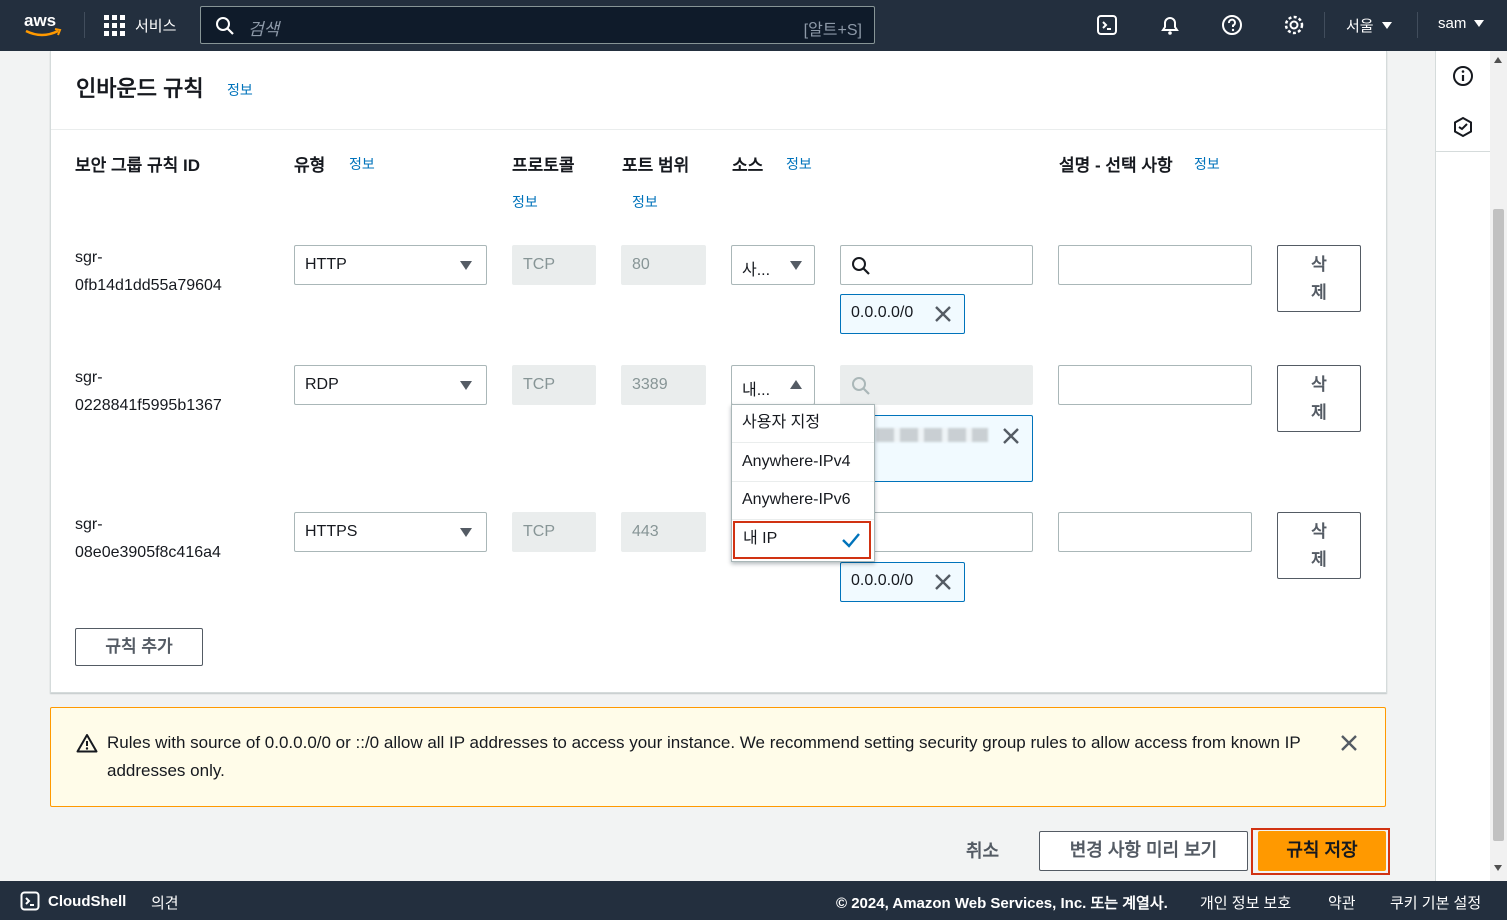 This screenshot has width=1507, height=920. I want to click on type-select: RDP, so click(390, 385).